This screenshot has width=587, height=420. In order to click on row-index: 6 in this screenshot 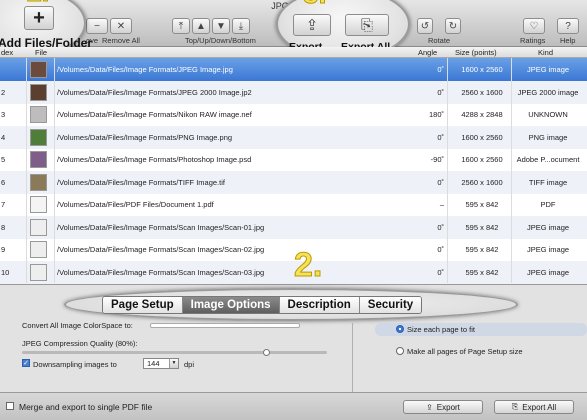, I will do `click(3, 182)`.